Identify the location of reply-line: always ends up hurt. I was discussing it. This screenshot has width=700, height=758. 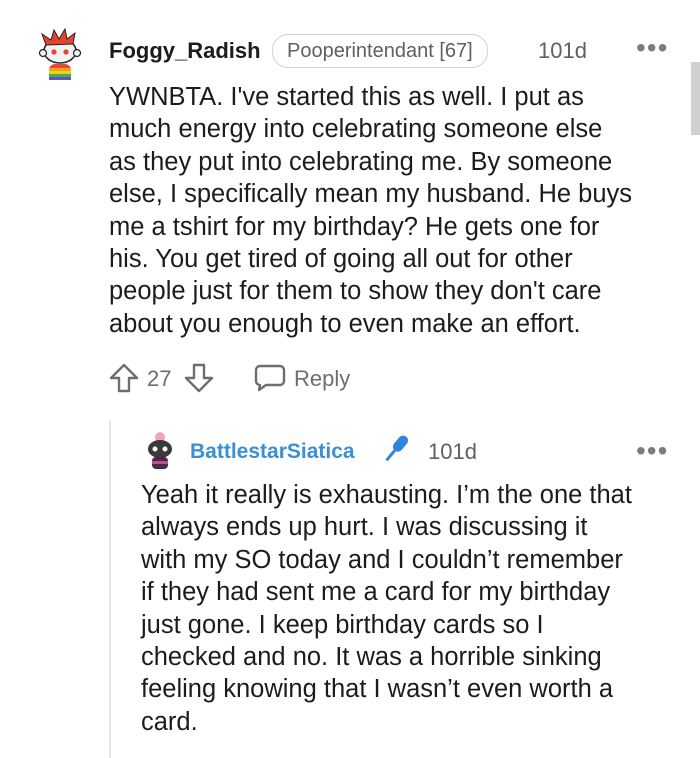
(364, 527).